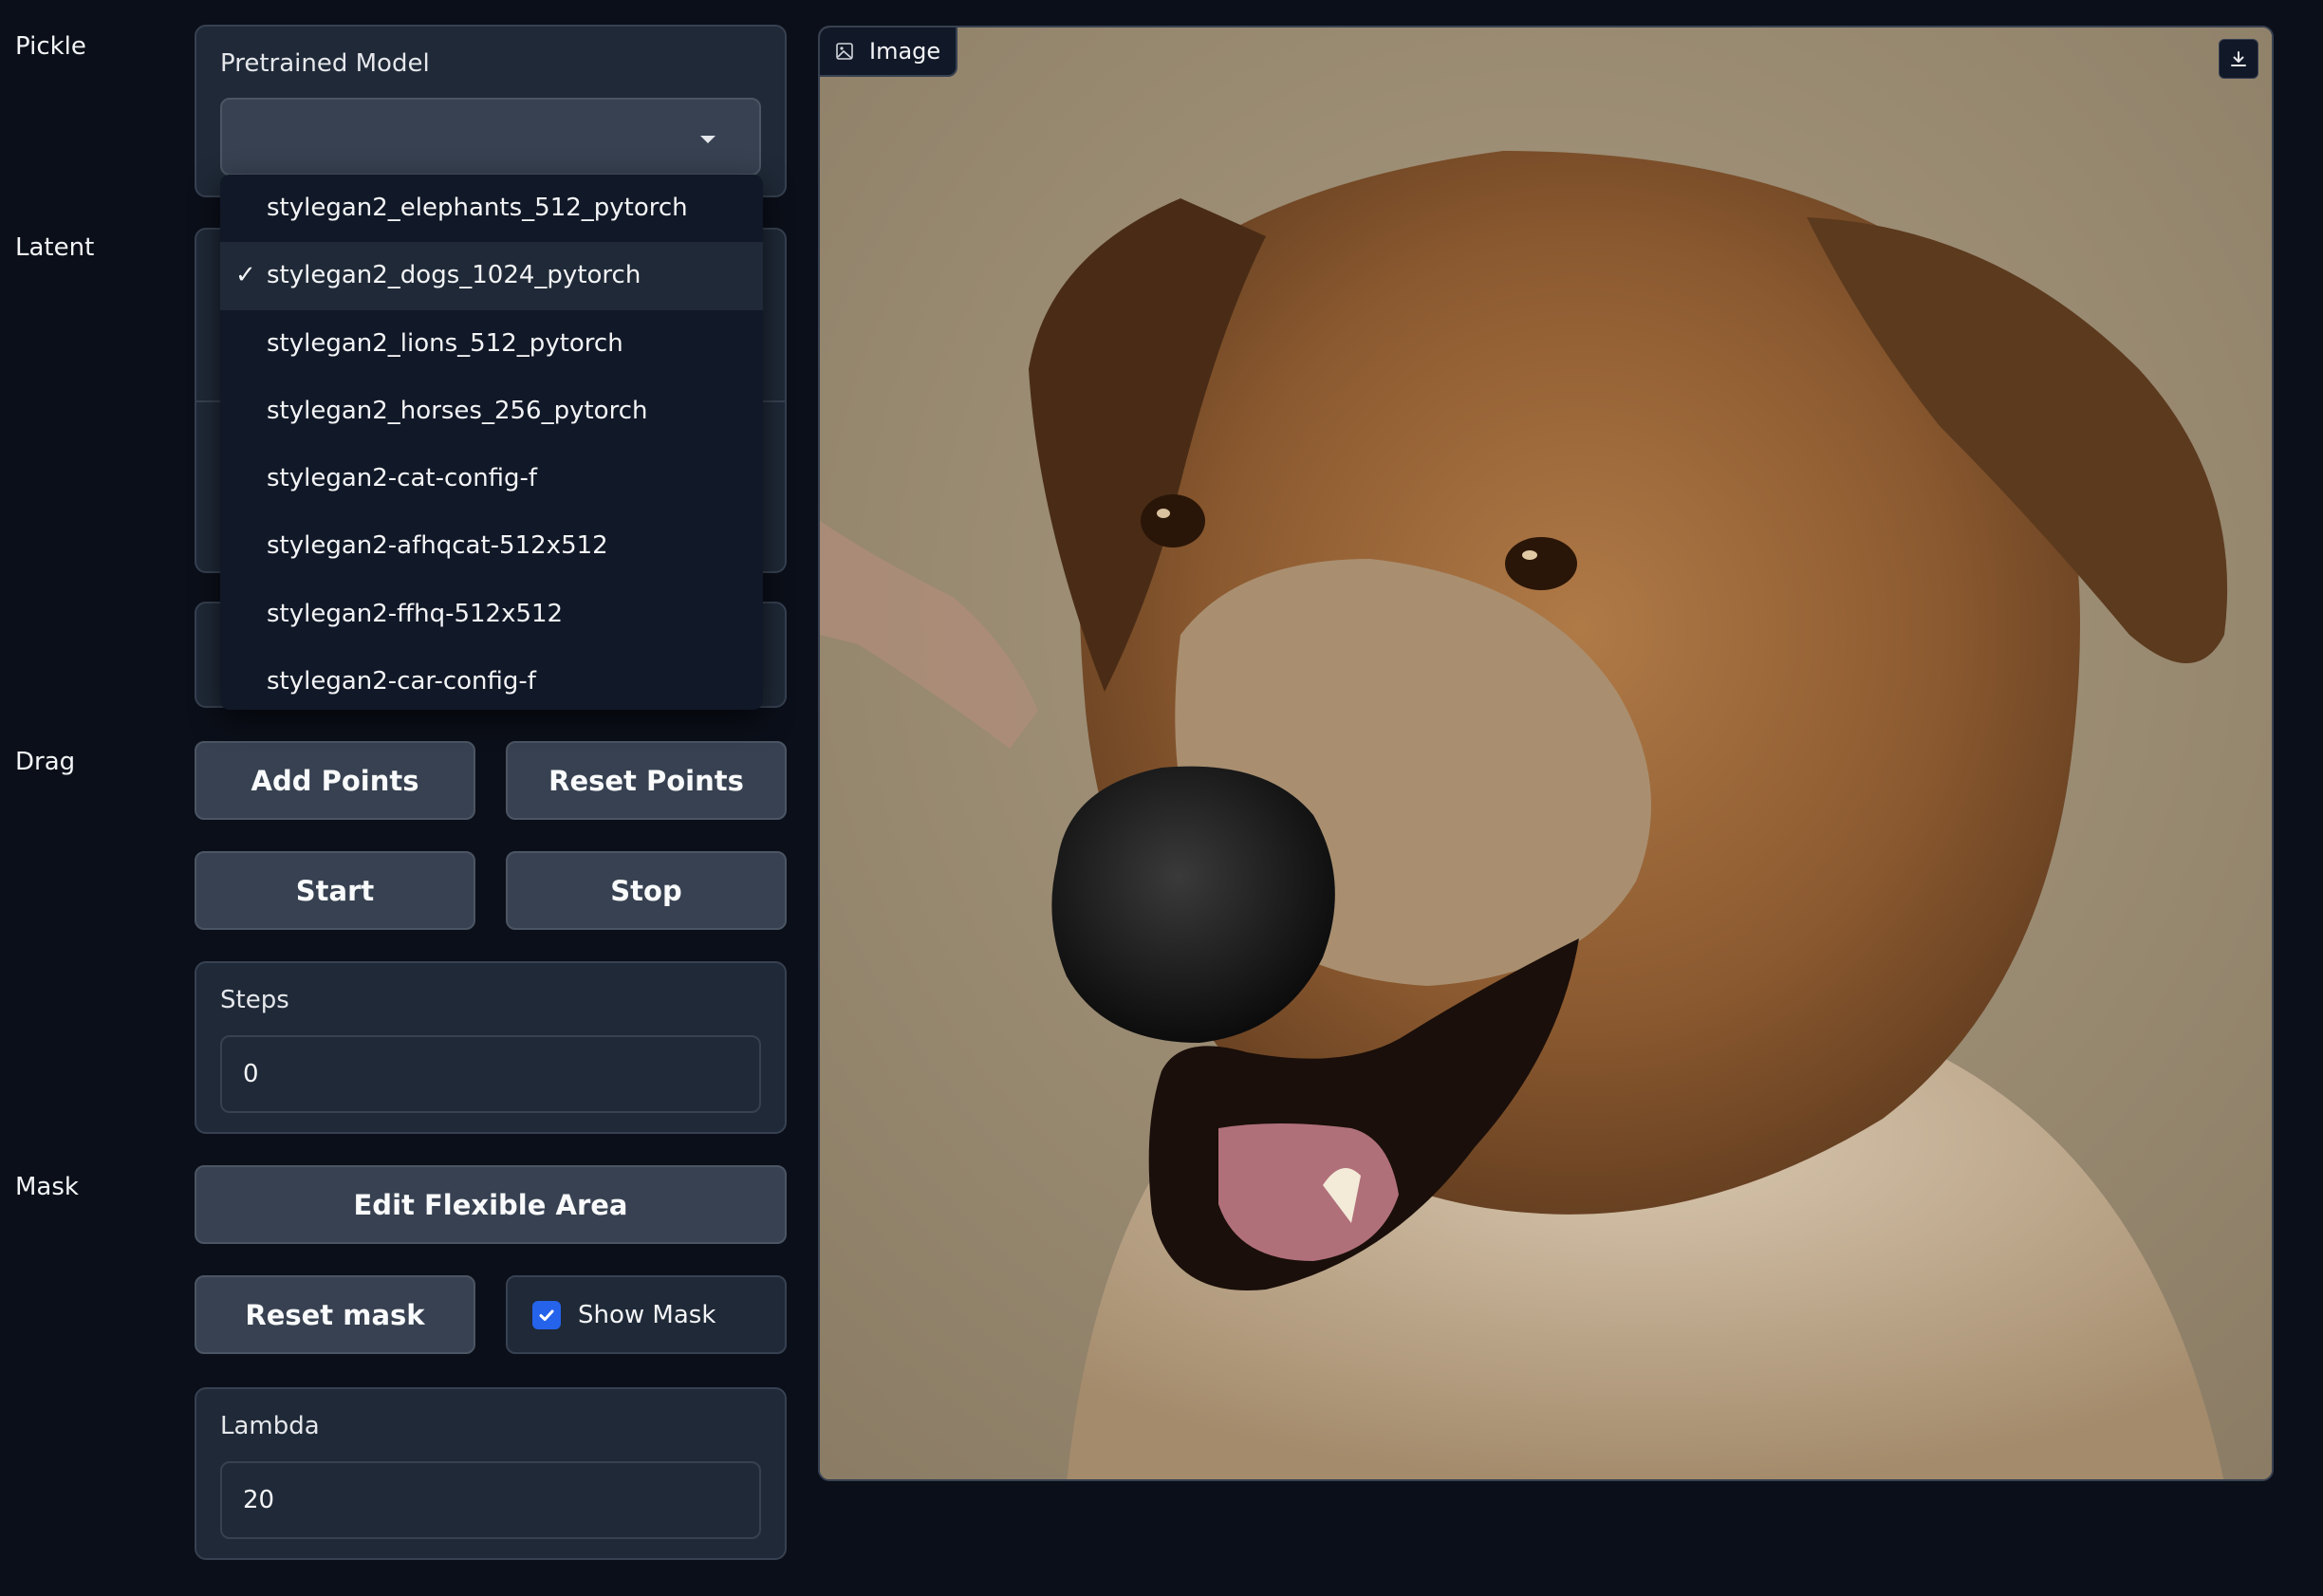  Describe the element at coordinates (47, 1187) in the screenshot. I see `section-label-mask: Mask` at that location.